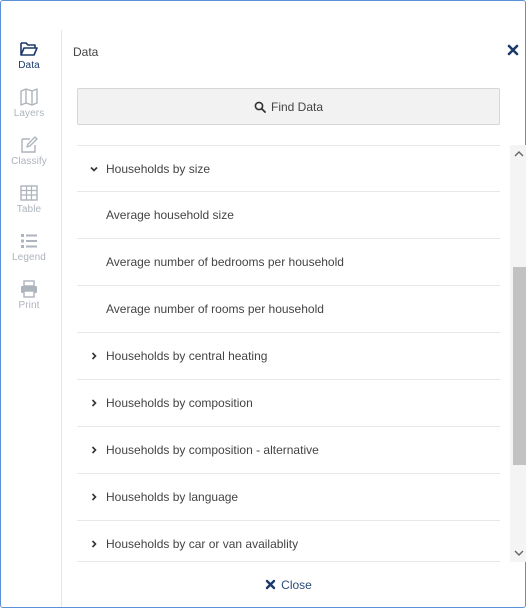 This screenshot has height=608, width=526. I want to click on toolbar-item-data: Data, so click(29, 55).